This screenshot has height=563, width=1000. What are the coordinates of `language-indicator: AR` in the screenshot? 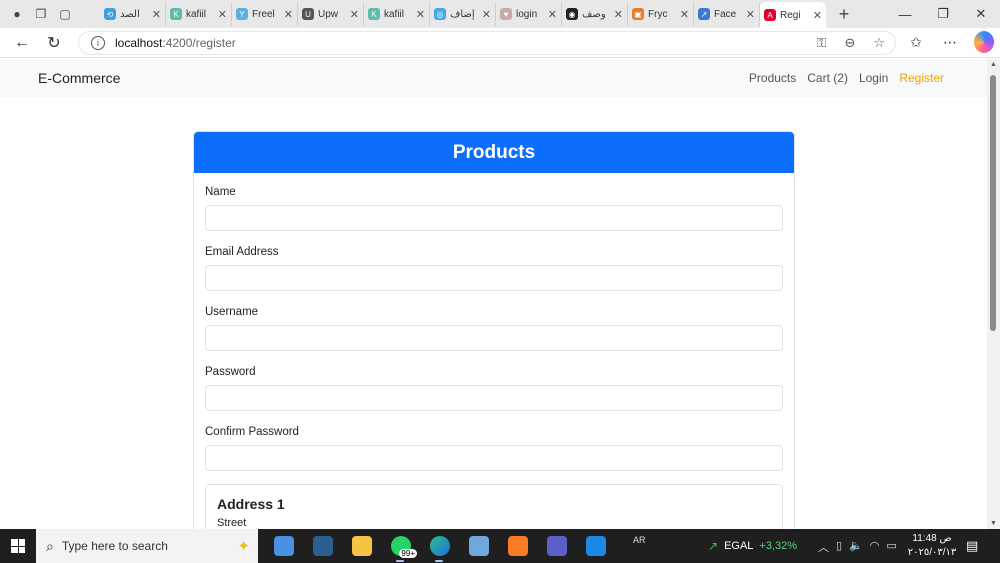 It's located at (639, 540).